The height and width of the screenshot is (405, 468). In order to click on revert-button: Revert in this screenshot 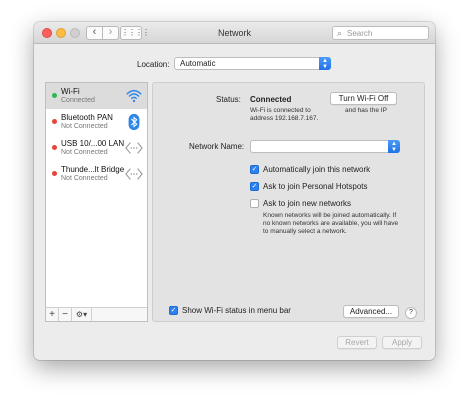, I will do `click(357, 342)`.